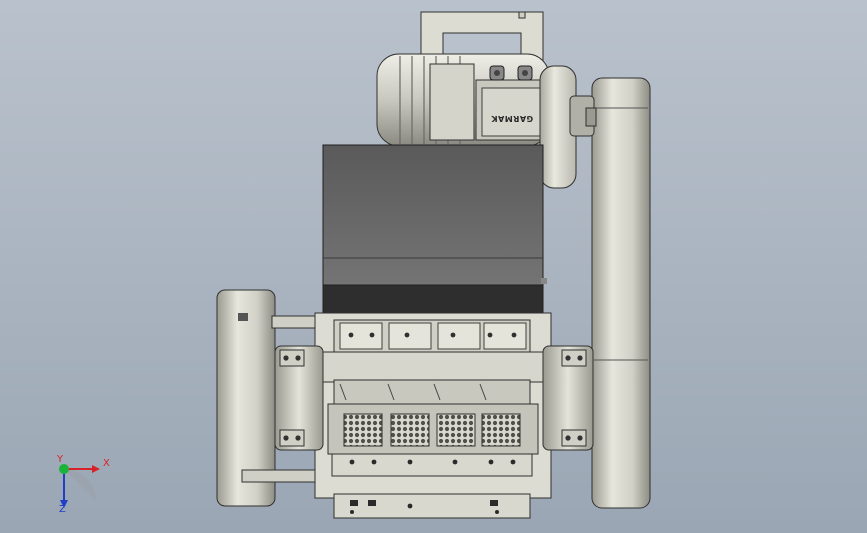 This screenshot has height=533, width=867. I want to click on right-flywheel, so click(621, 293).